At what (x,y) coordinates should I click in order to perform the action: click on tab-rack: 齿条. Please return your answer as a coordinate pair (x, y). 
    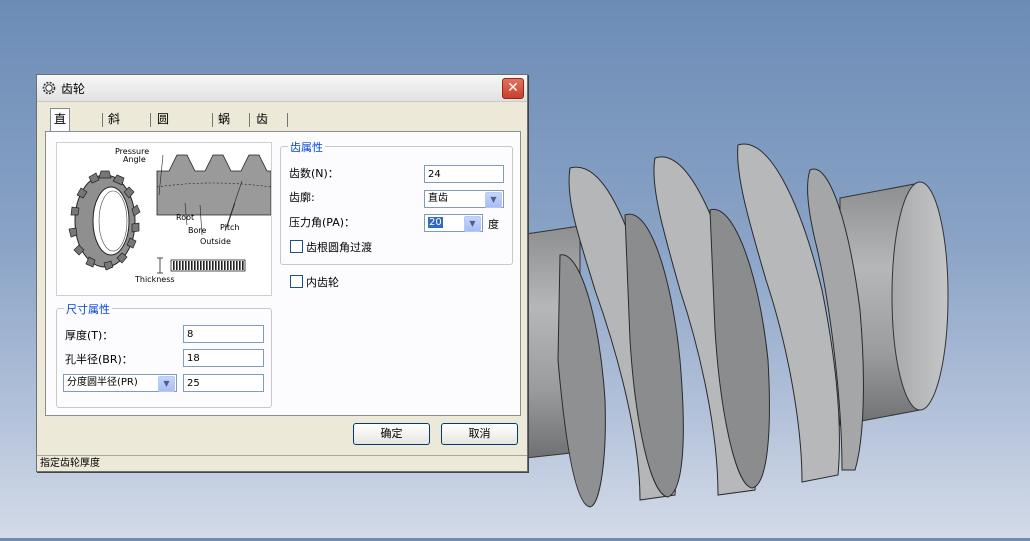
    Looking at the image, I should click on (262, 128).